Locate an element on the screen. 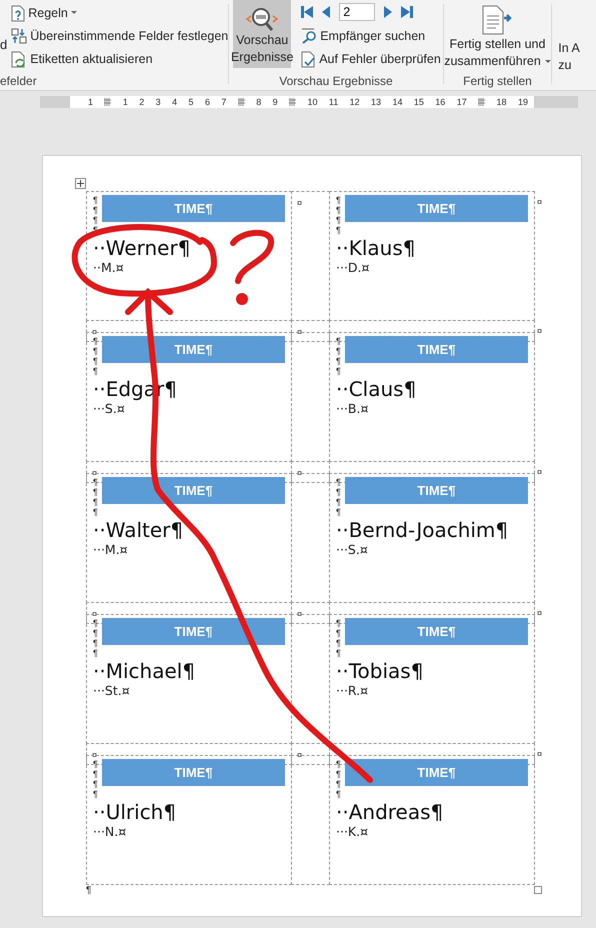 The image size is (596, 928). document-question-icon is located at coordinates (18, 13).